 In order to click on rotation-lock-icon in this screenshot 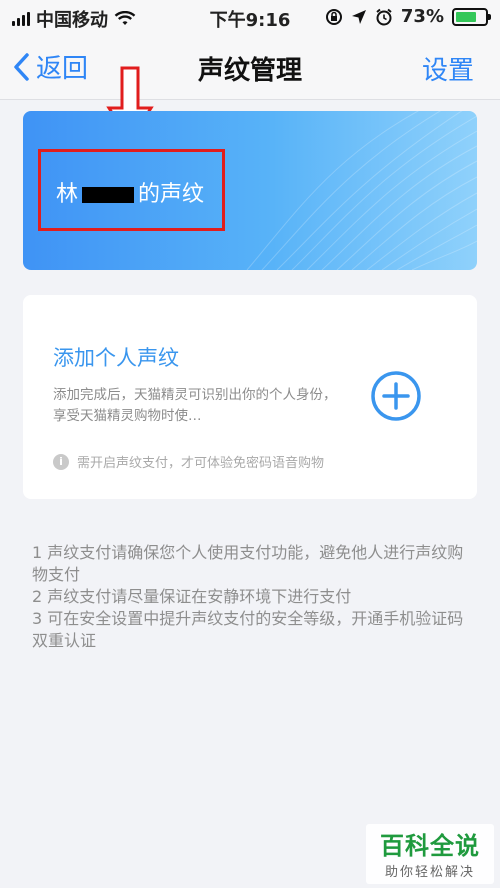, I will do `click(333, 16)`.